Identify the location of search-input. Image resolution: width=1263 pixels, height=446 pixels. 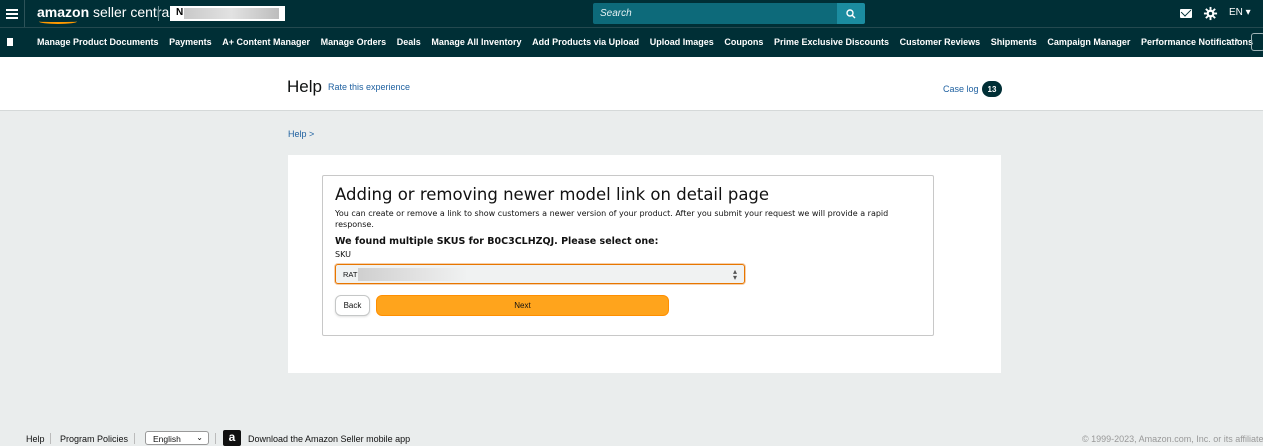
(715, 13).